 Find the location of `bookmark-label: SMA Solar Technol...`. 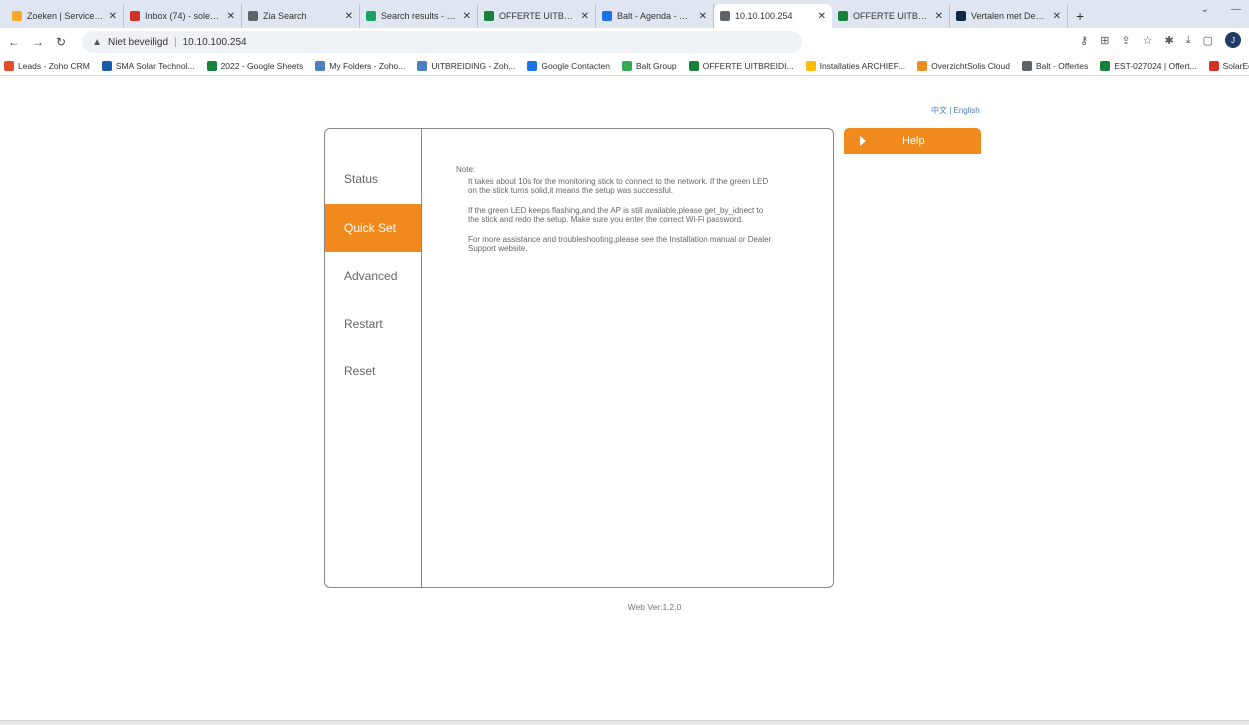

bookmark-label: SMA Solar Technol... is located at coordinates (155, 65).